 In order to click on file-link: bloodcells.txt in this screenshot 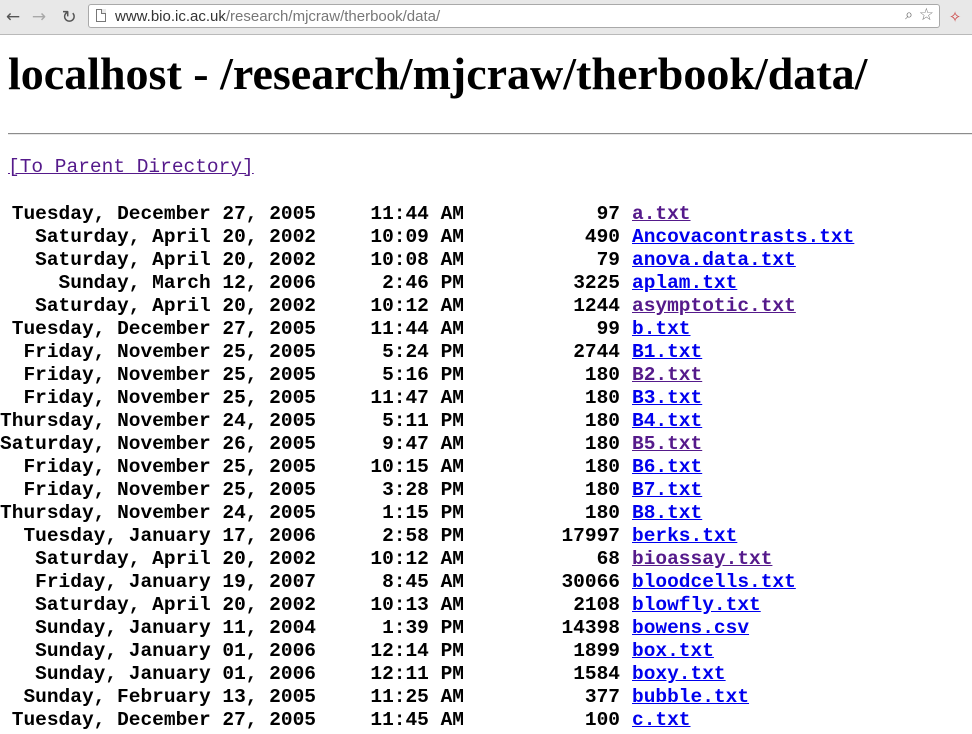, I will do `click(714, 582)`.